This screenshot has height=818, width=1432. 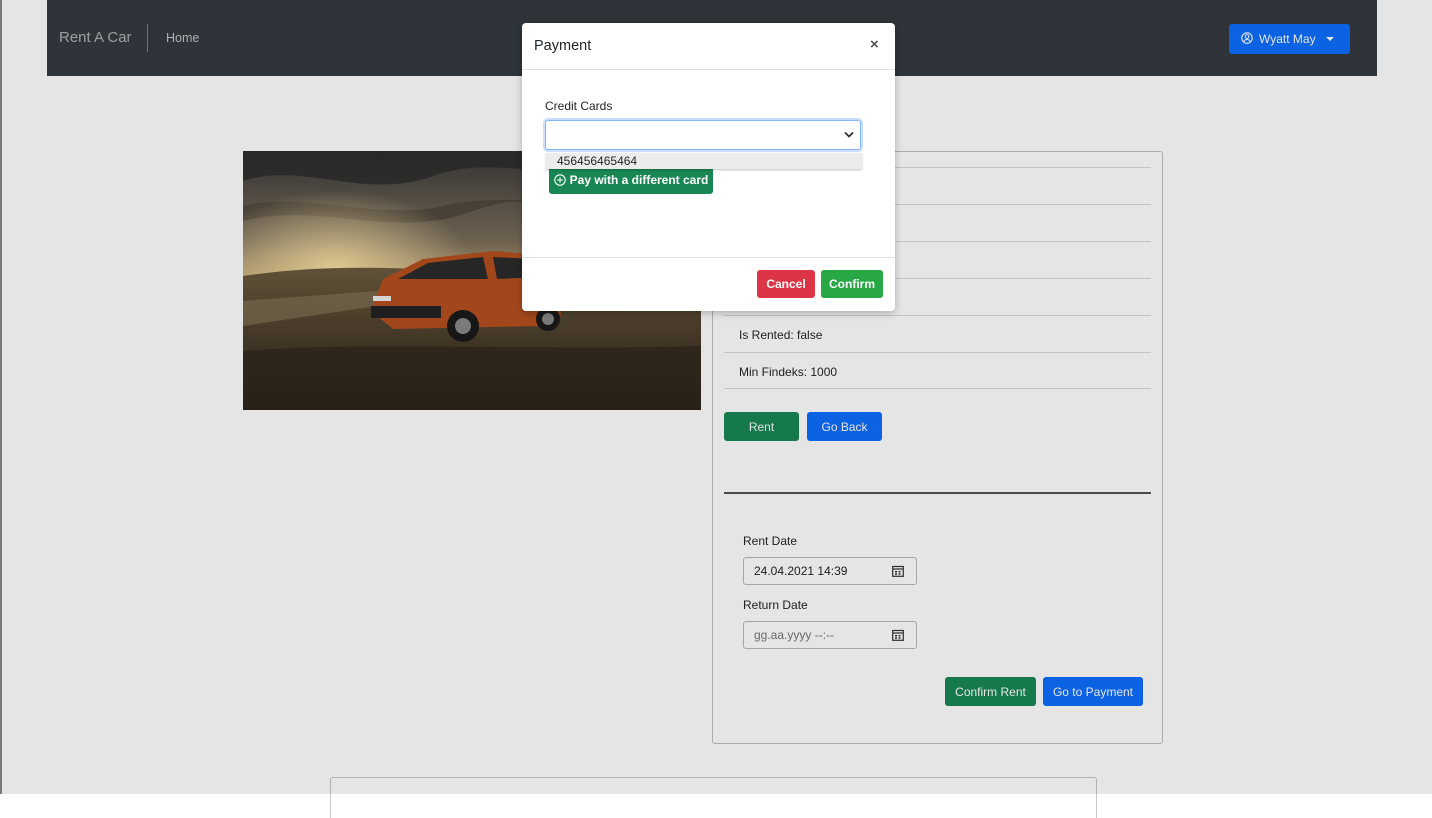 I want to click on modal-footer-divider, so click(x=708, y=257).